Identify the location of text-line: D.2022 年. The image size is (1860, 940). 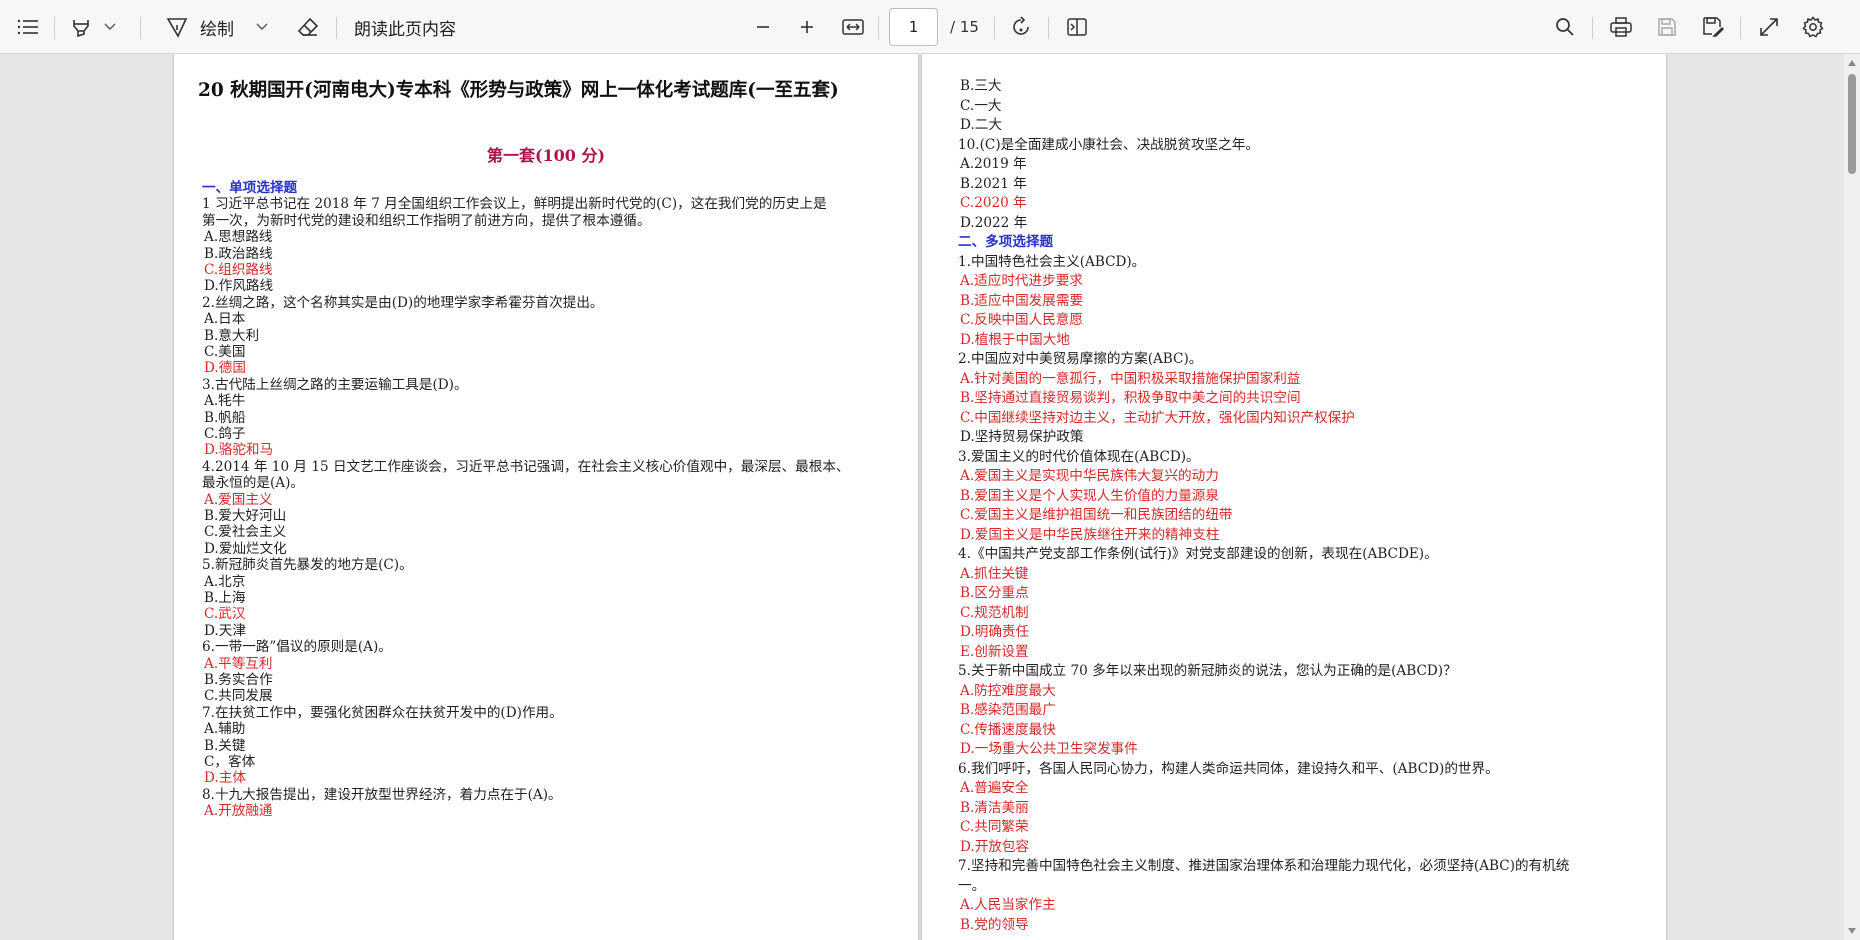
(994, 222).